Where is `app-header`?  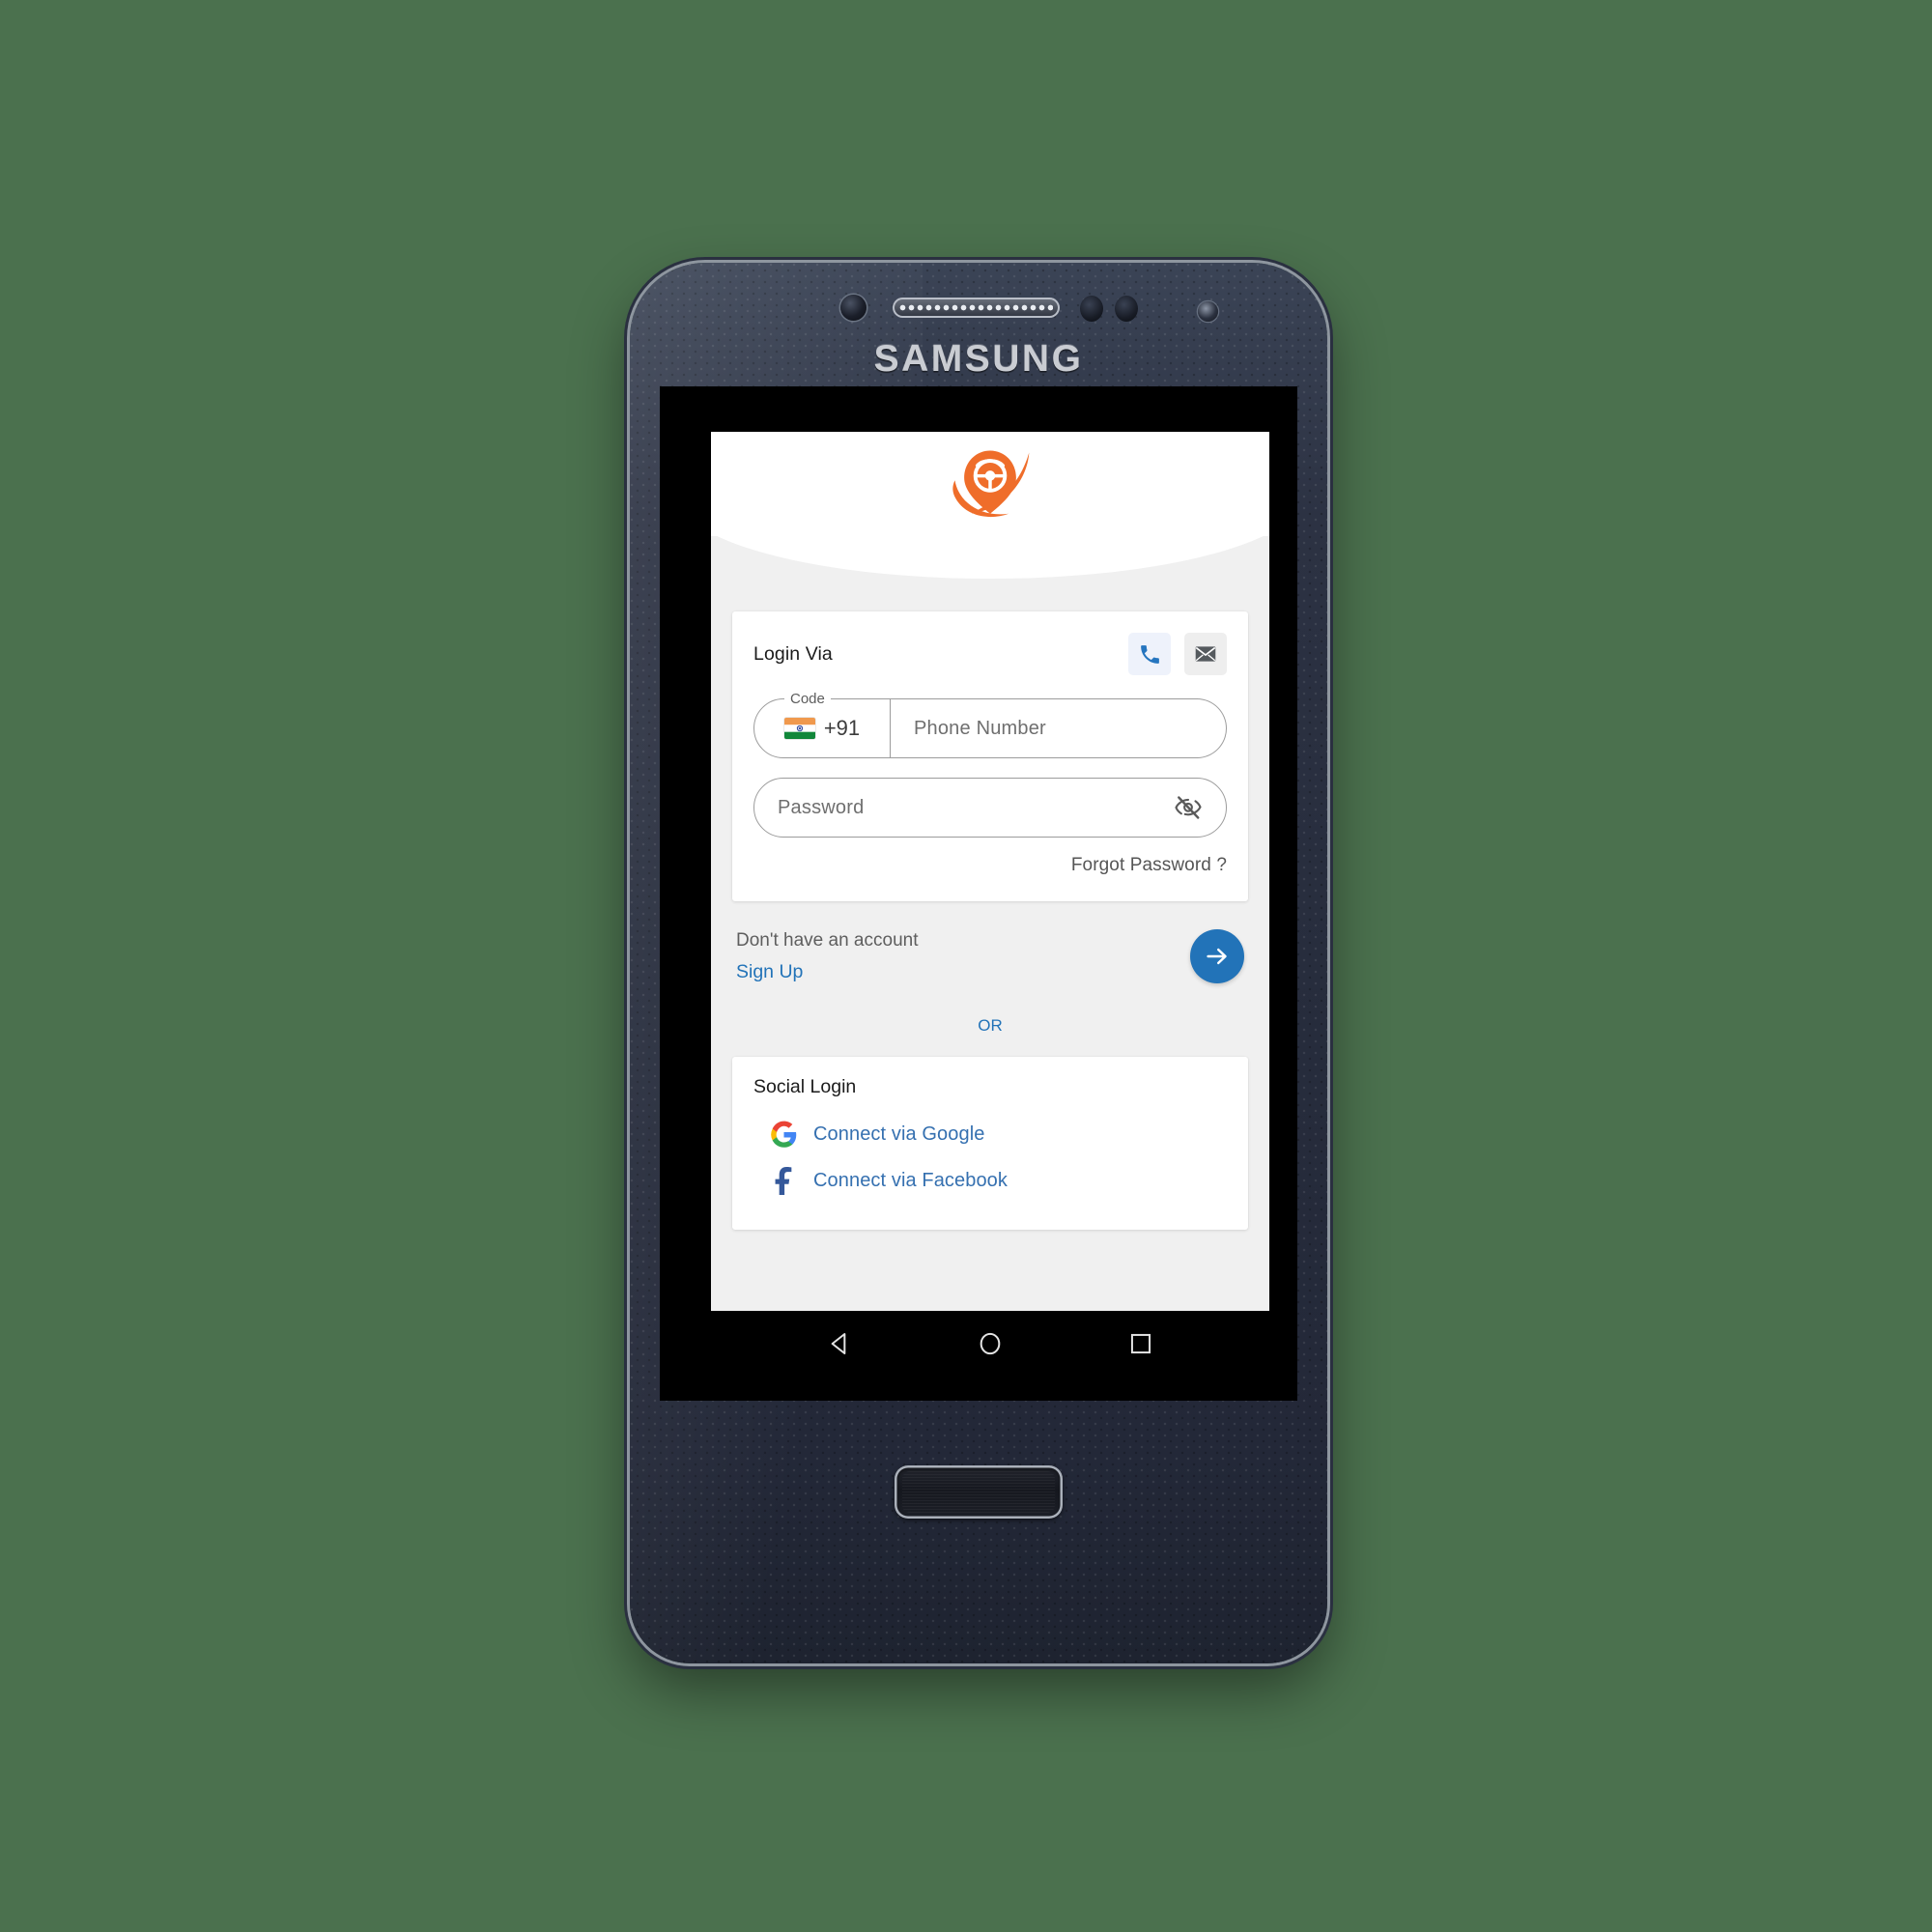 app-header is located at coordinates (990, 505).